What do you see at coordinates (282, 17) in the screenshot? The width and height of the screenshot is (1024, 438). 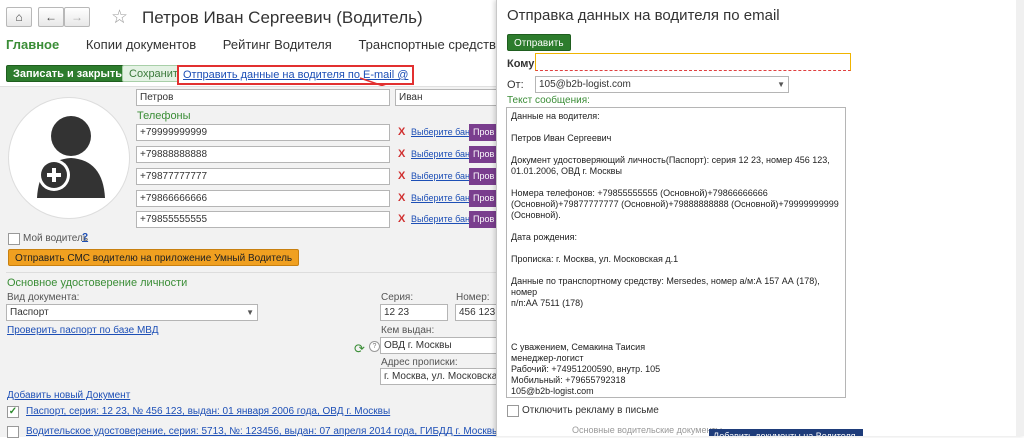 I see `window-title: Петров Иван Сергеевич (Водитель)` at bounding box center [282, 17].